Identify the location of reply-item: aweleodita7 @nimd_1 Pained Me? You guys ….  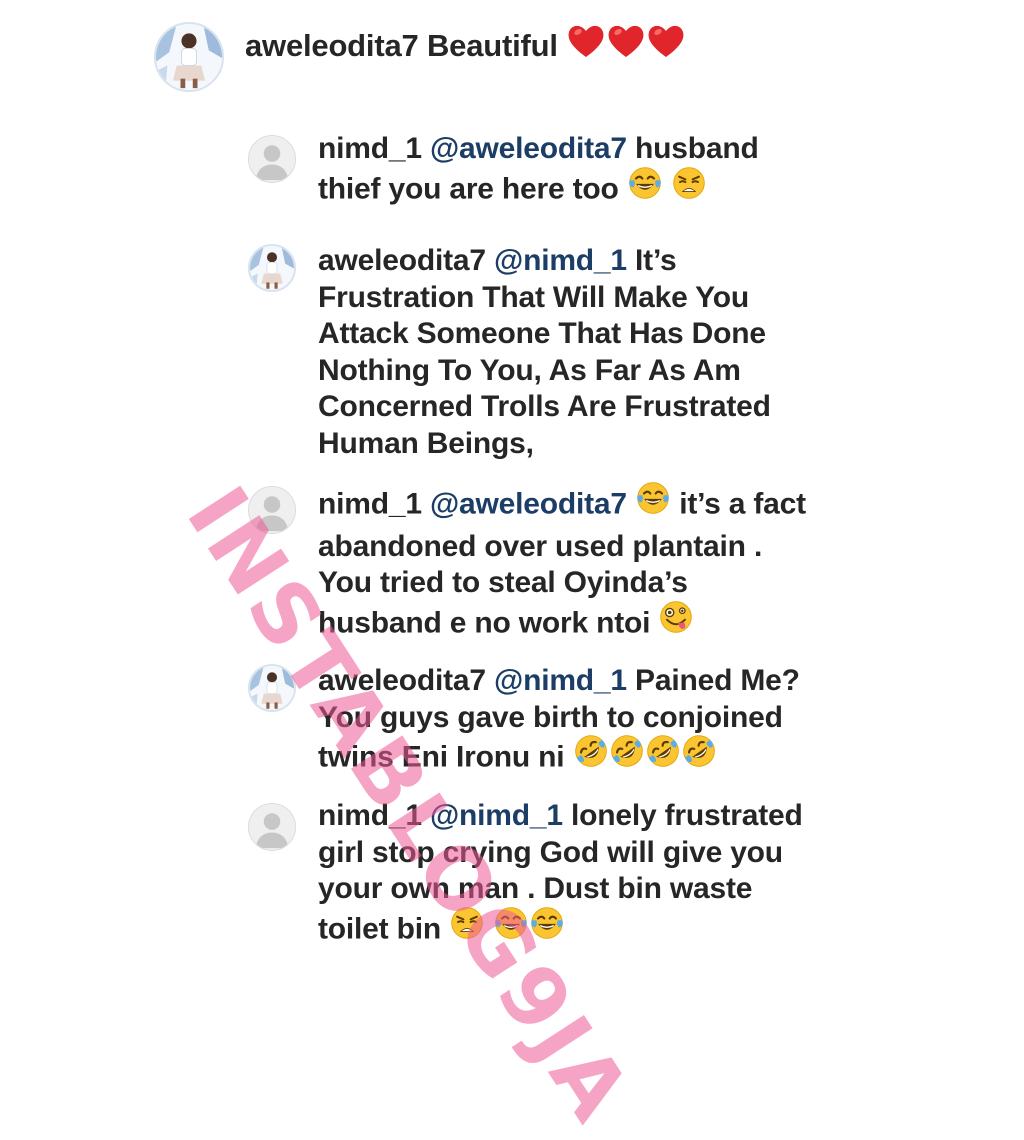
(512, 725).